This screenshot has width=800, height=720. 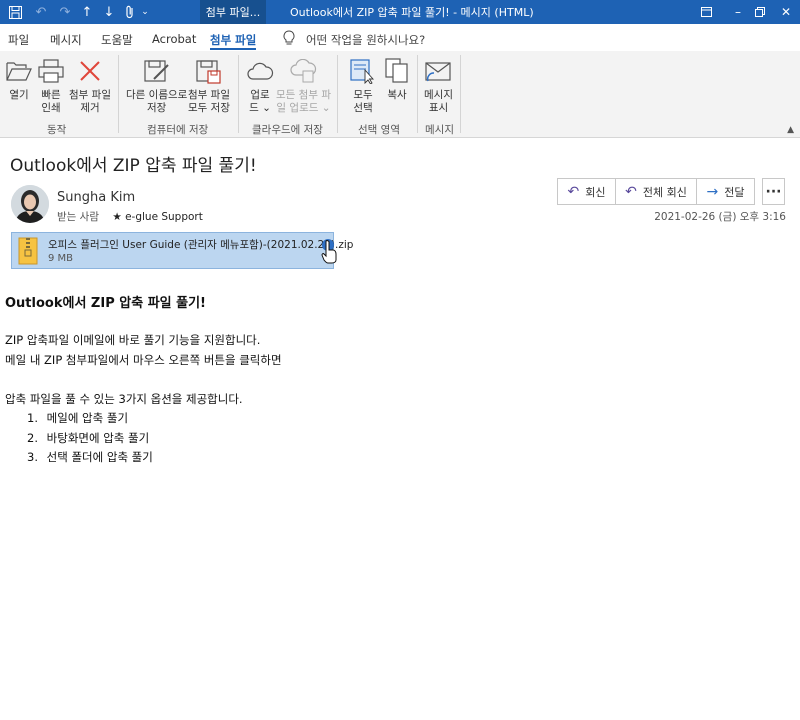 What do you see at coordinates (773, 191) in the screenshot?
I see `more-actions-button: ···` at bounding box center [773, 191].